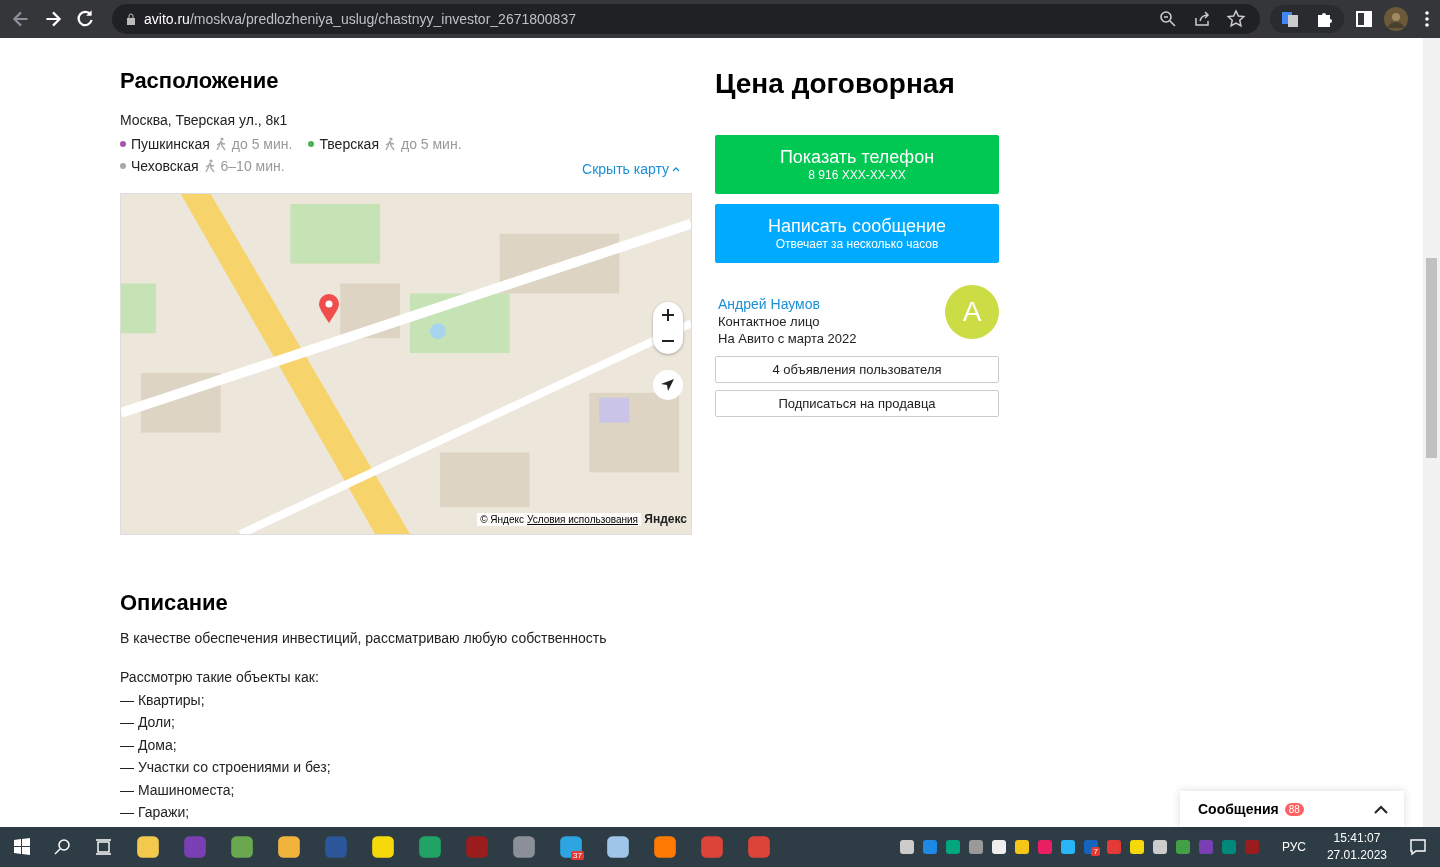  I want to click on scrollbar, so click(1431, 432).